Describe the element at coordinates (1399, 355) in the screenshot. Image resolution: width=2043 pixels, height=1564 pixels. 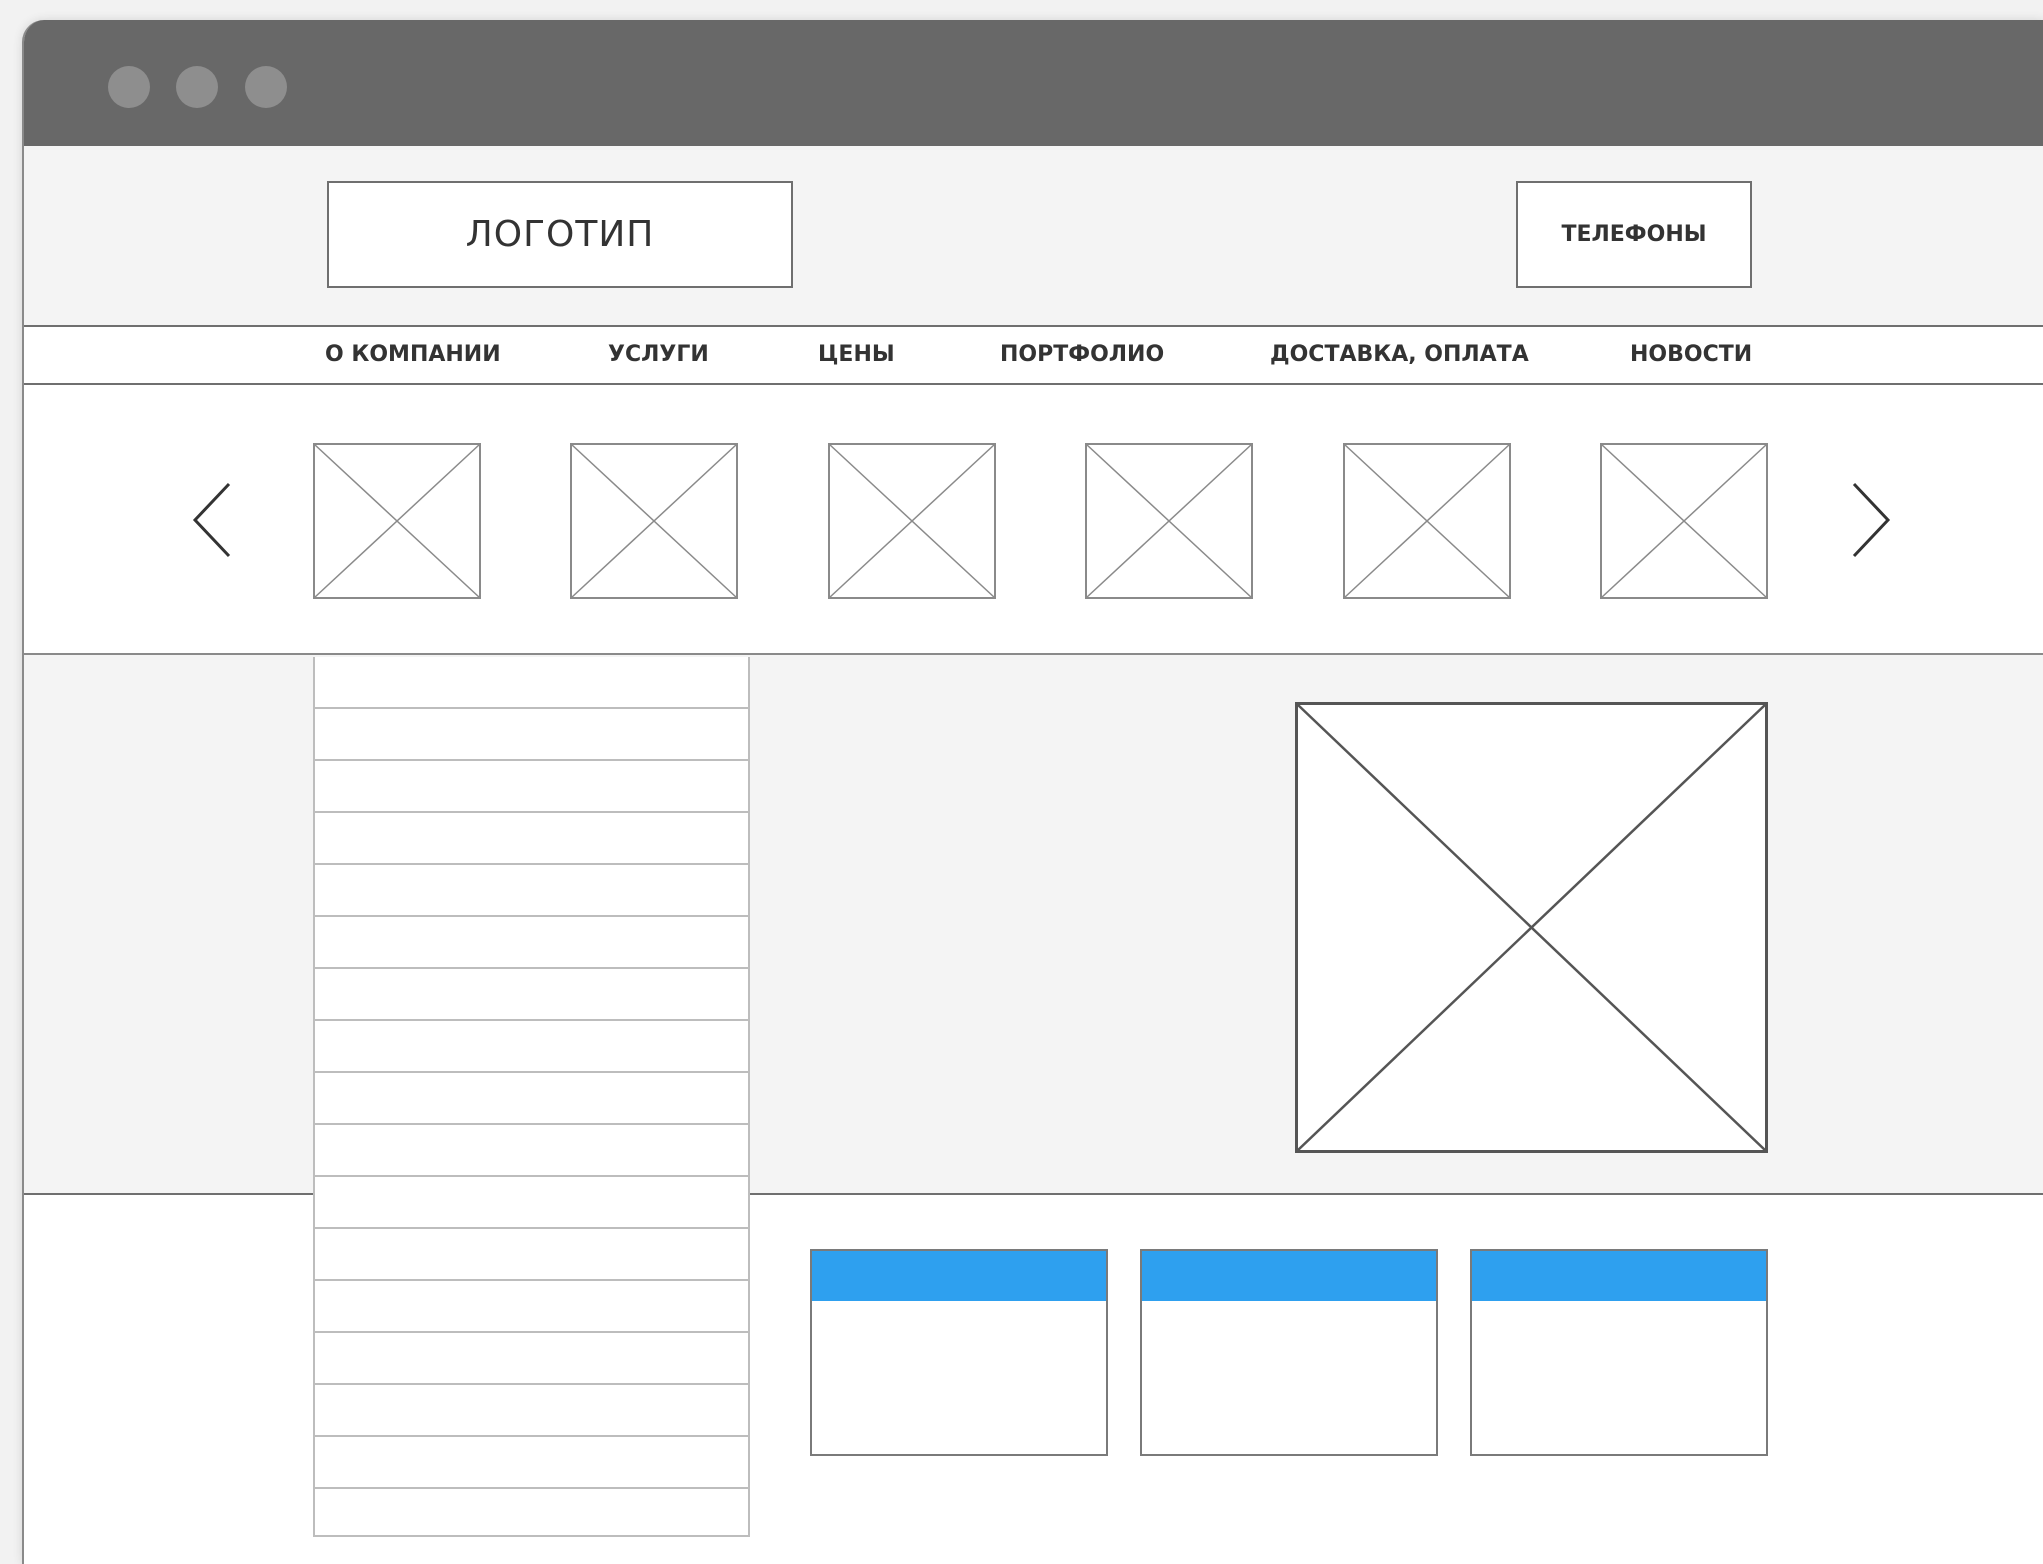
I see `nav-item-delivery-payment: ДОСТАВКА, ОПЛАТА` at that location.